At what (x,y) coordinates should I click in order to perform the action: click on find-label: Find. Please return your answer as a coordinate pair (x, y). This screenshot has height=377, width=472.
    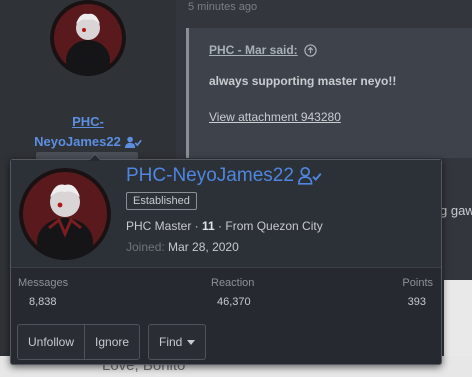
    Looking at the image, I should click on (171, 342).